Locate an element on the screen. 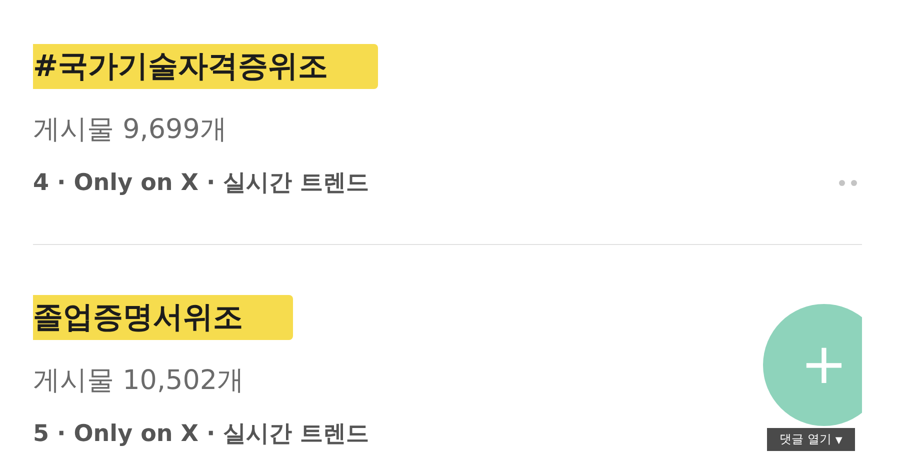 This screenshot has width=914, height=453. trend-meta: 5 · Only on X · 실시간 트렌드 is located at coordinates (201, 434).